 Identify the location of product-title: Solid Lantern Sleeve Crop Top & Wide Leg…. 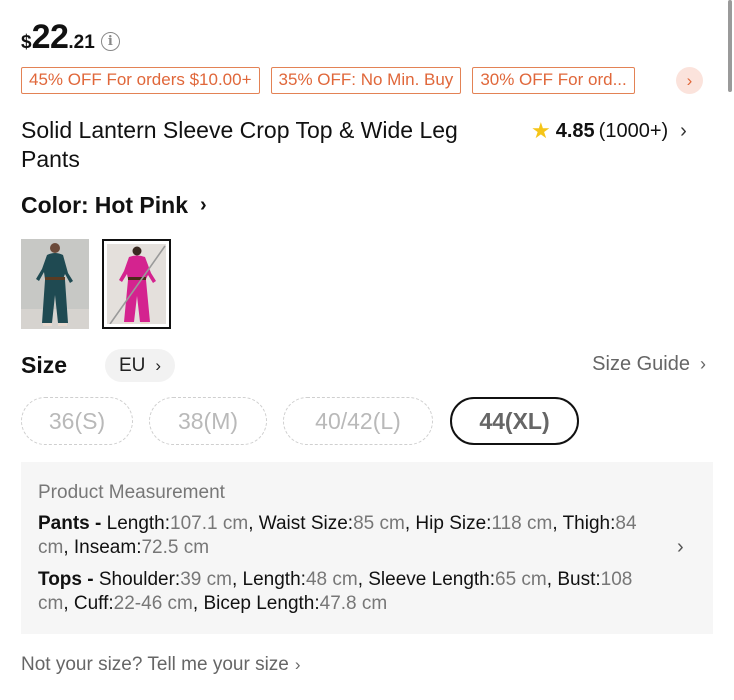
(239, 144).